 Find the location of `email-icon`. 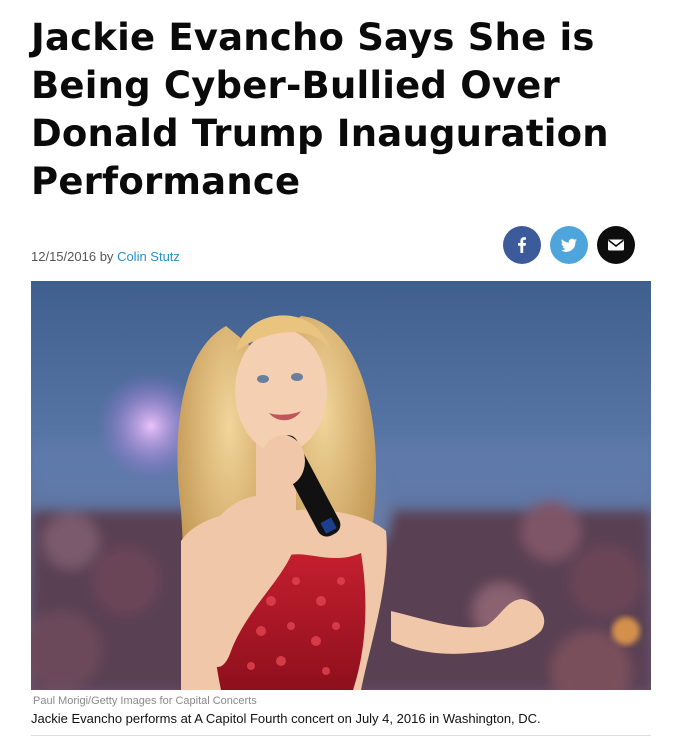

email-icon is located at coordinates (616, 245).